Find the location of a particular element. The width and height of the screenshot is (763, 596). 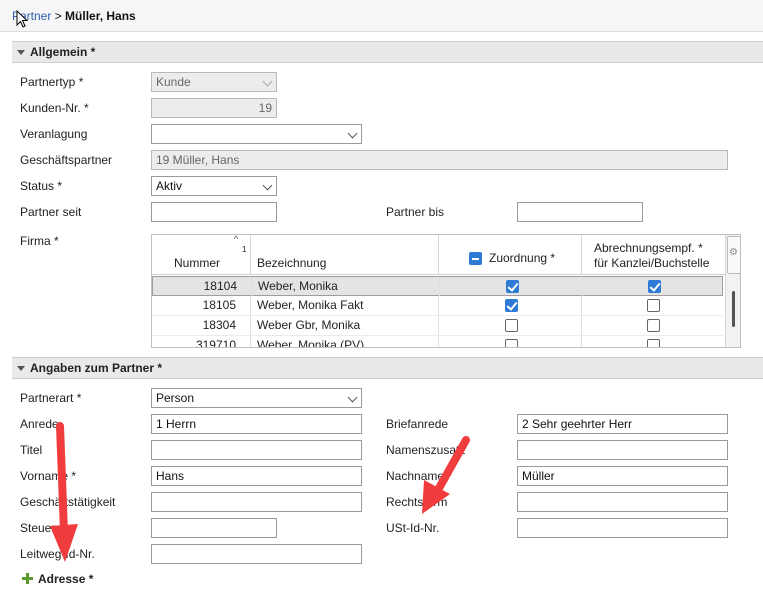

sort-up-icon: ^ is located at coordinates (236, 239).